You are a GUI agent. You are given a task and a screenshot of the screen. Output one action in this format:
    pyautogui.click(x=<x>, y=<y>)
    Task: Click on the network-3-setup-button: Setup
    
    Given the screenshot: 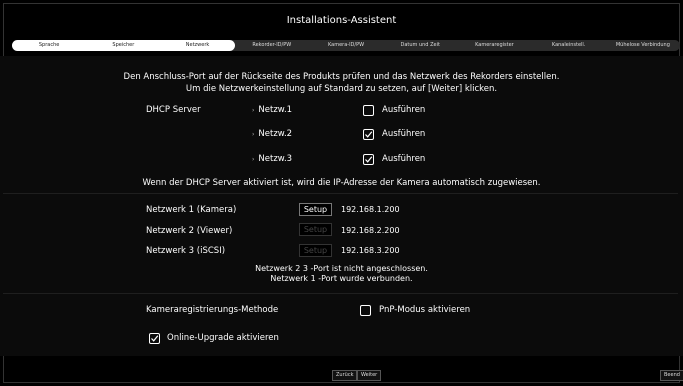 What is the action you would take?
    pyautogui.click(x=315, y=250)
    